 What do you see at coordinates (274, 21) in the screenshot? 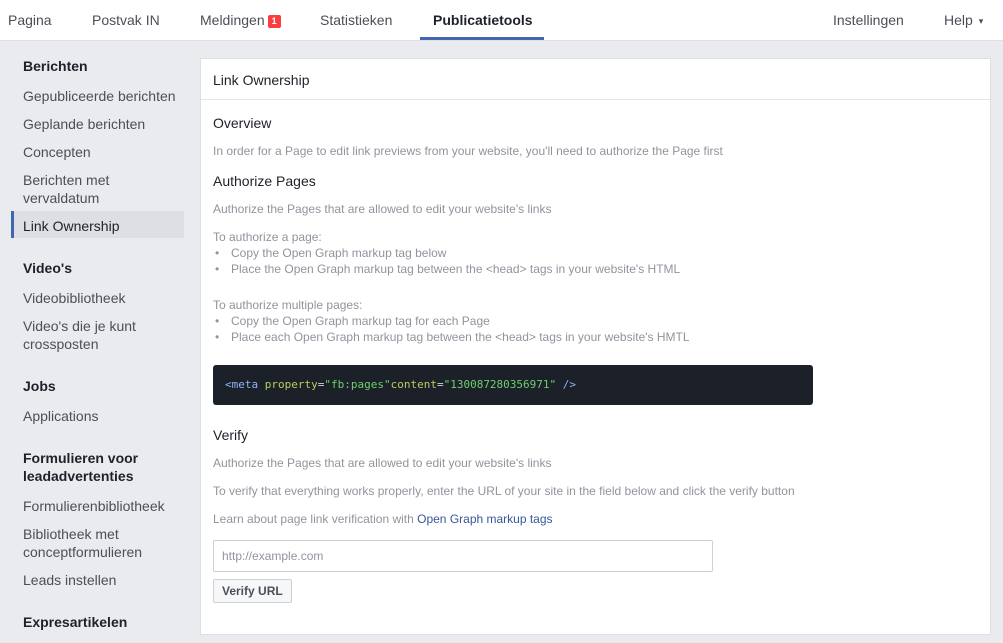
I see `notification-badge: 1` at bounding box center [274, 21].